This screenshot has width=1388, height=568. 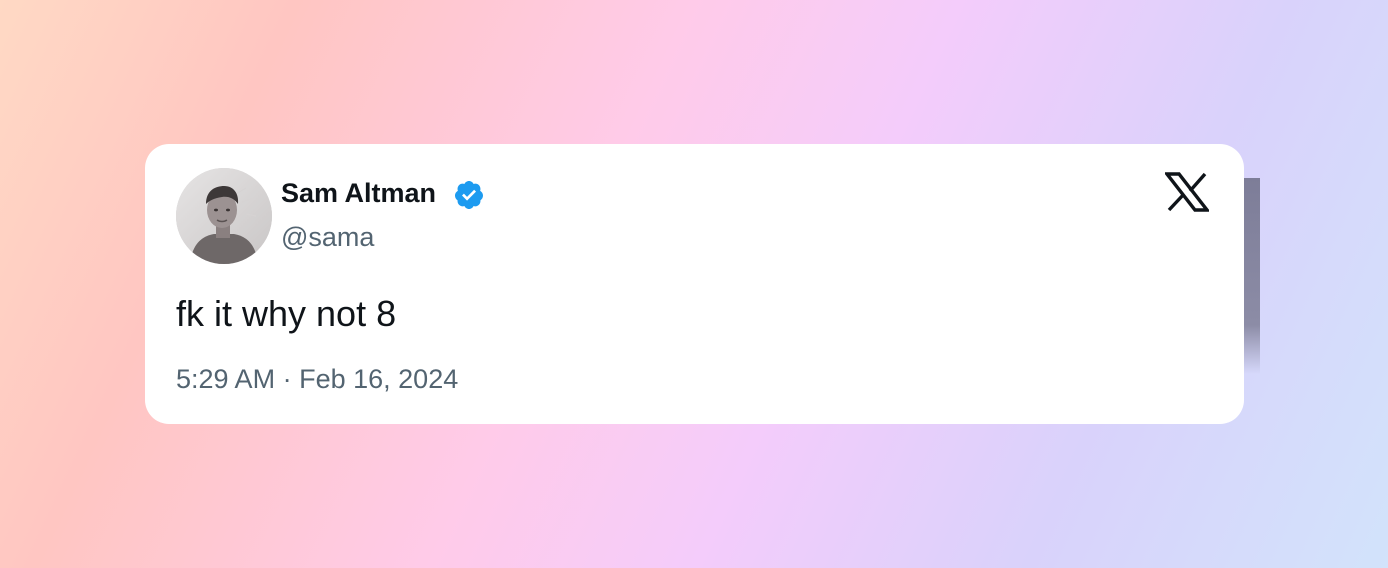 What do you see at coordinates (358, 193) in the screenshot?
I see `display-name: Sam Altman` at bounding box center [358, 193].